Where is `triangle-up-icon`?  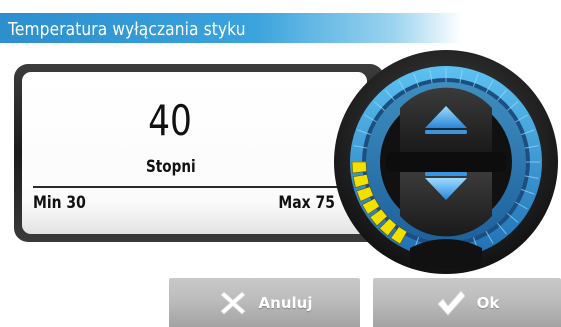 triangle-up-icon is located at coordinates (446, 117).